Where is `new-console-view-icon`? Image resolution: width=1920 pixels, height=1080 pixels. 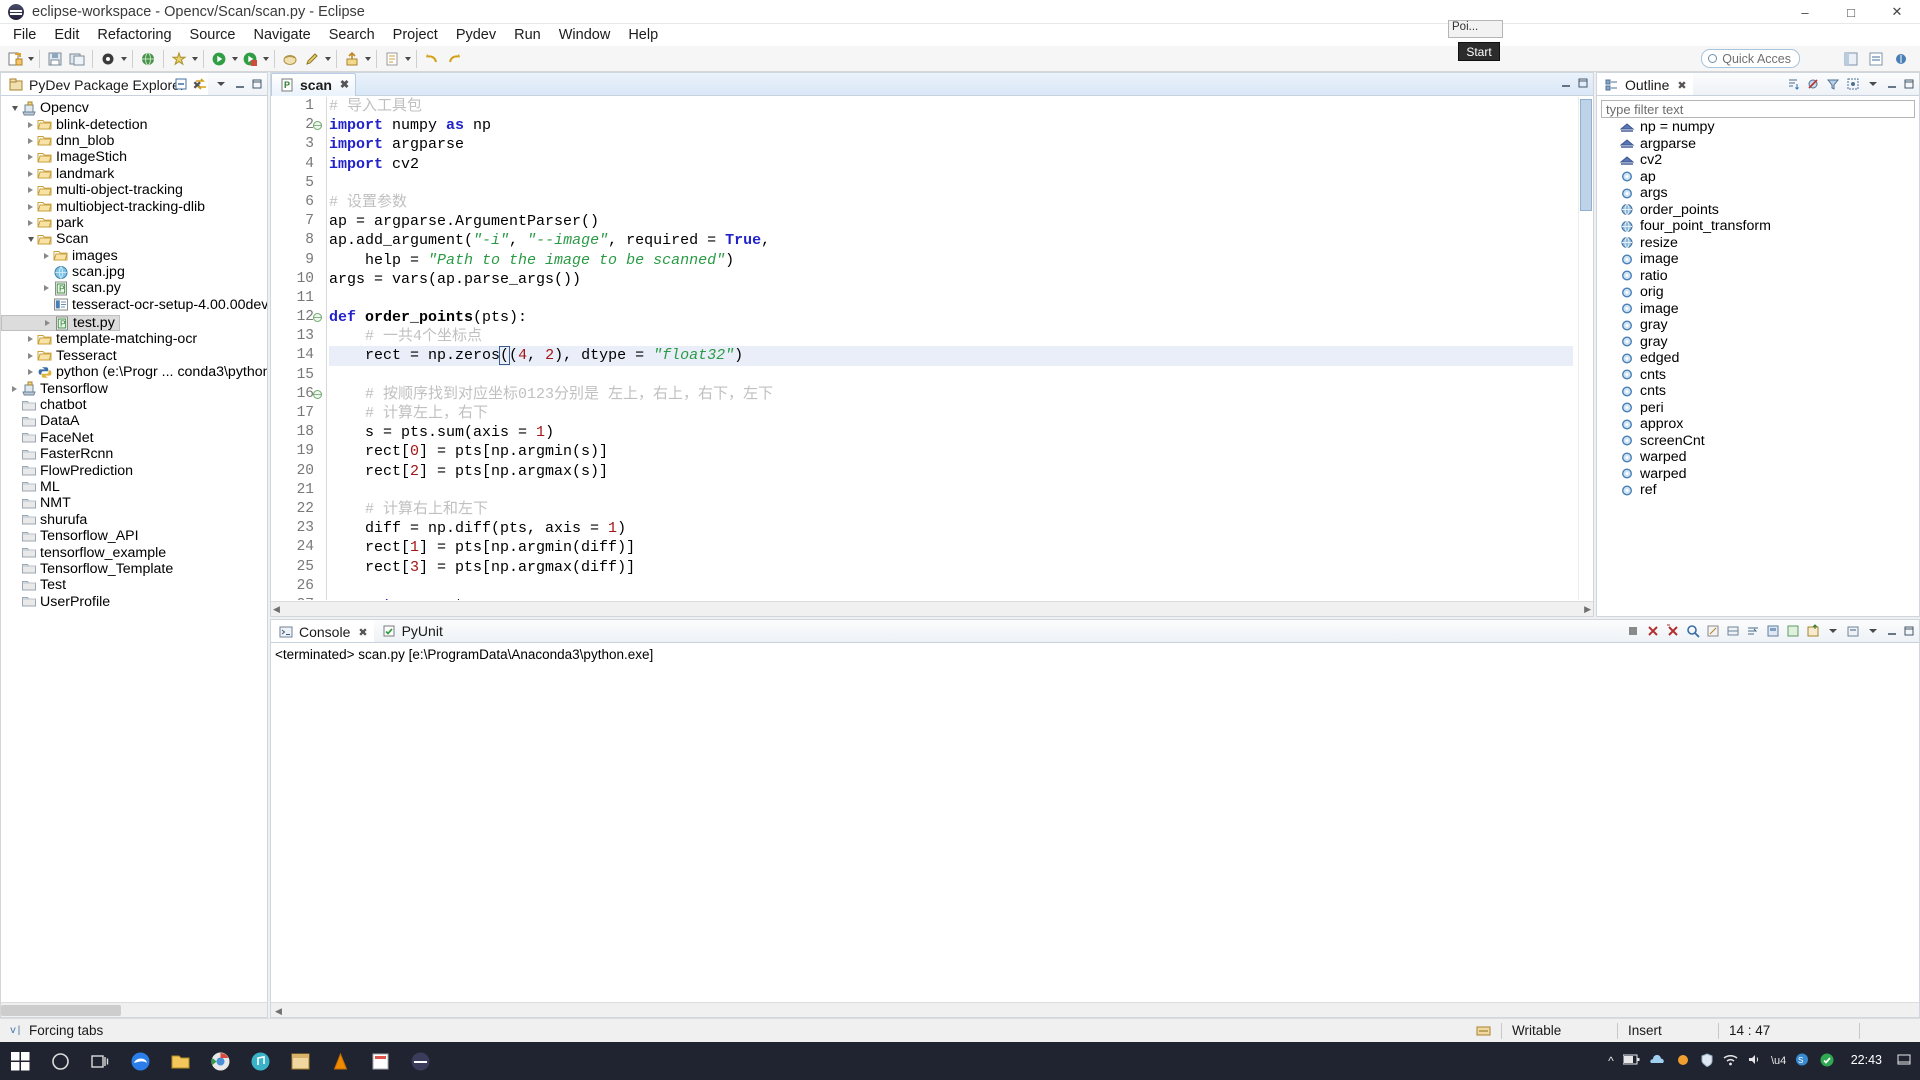 new-console-view-icon is located at coordinates (1853, 631).